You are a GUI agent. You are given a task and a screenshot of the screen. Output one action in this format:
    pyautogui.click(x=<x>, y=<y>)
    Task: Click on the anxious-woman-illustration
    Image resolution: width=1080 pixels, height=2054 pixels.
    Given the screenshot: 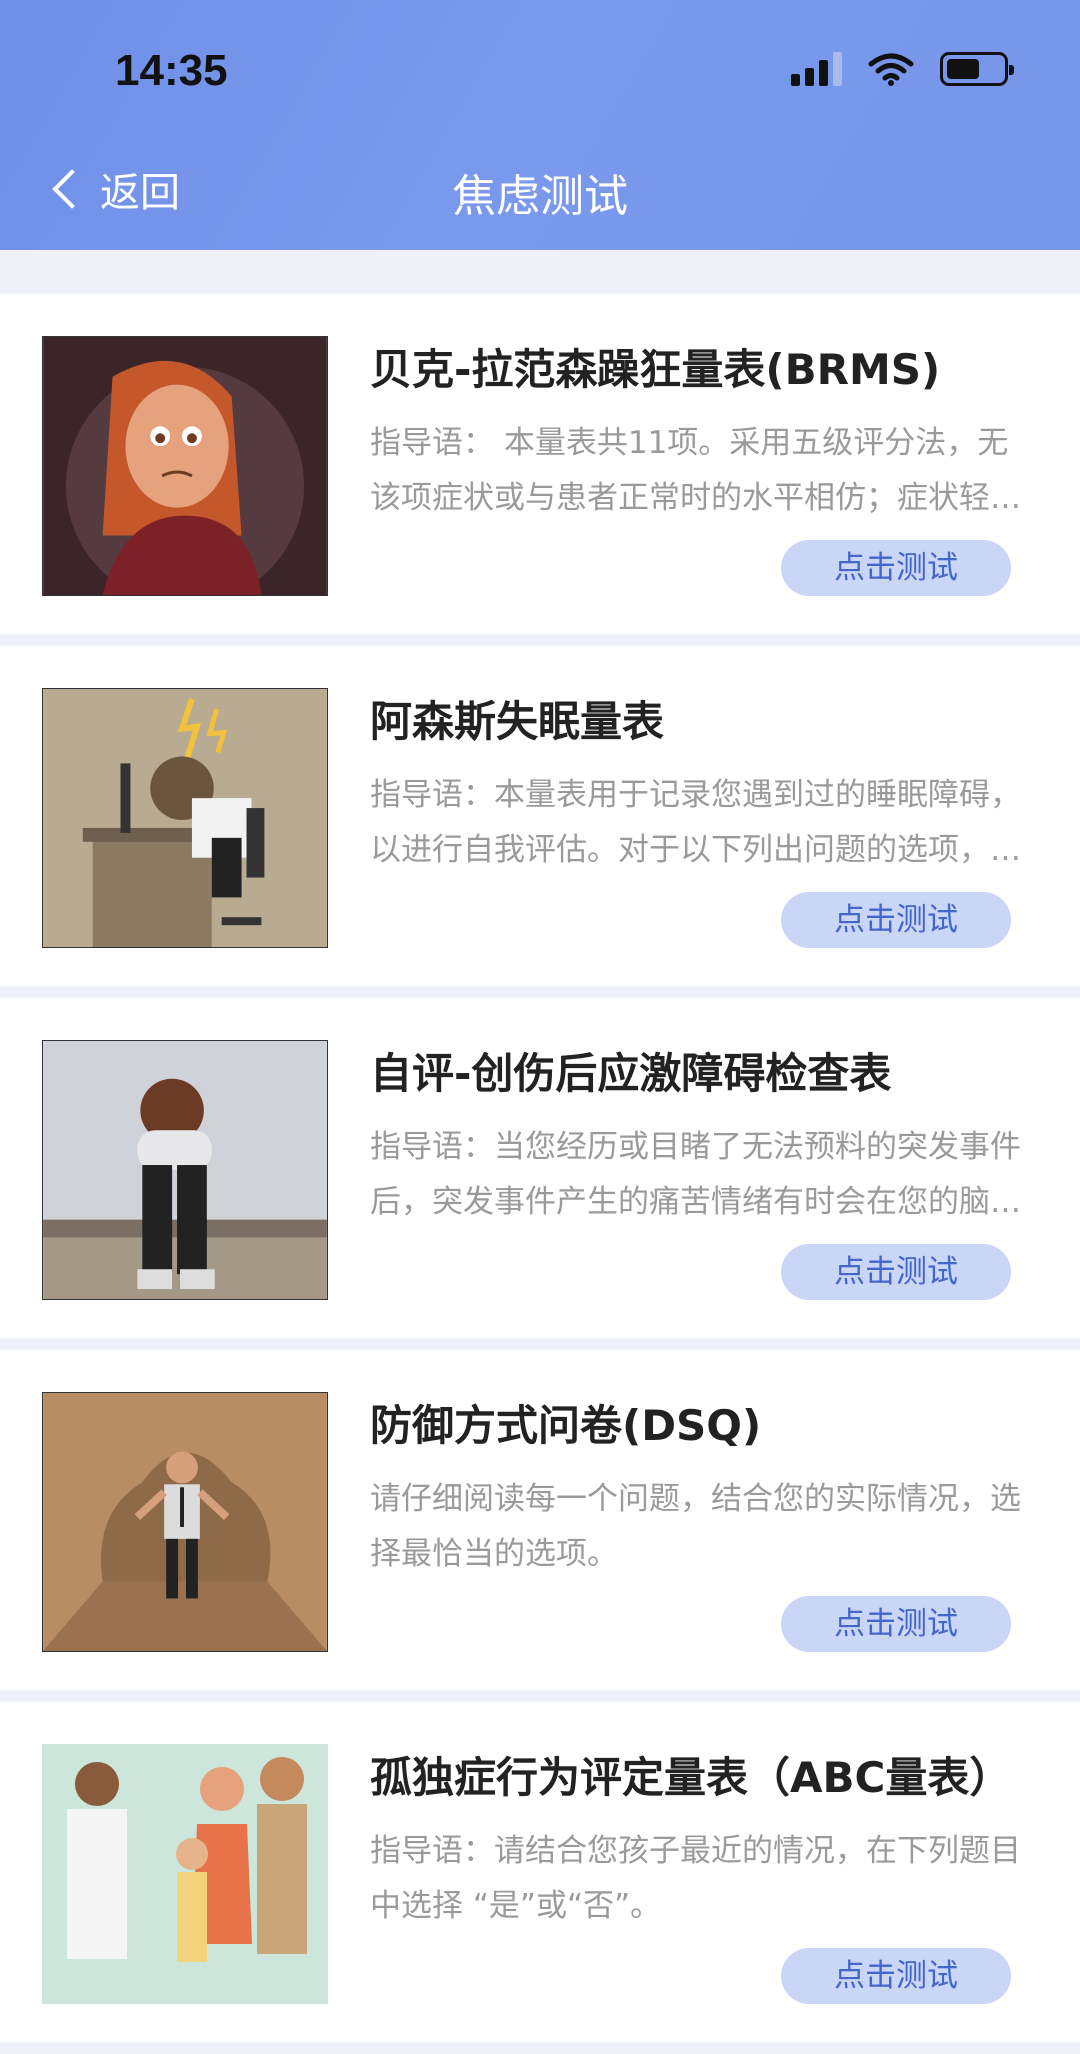 What is the action you would take?
    pyautogui.click(x=185, y=466)
    